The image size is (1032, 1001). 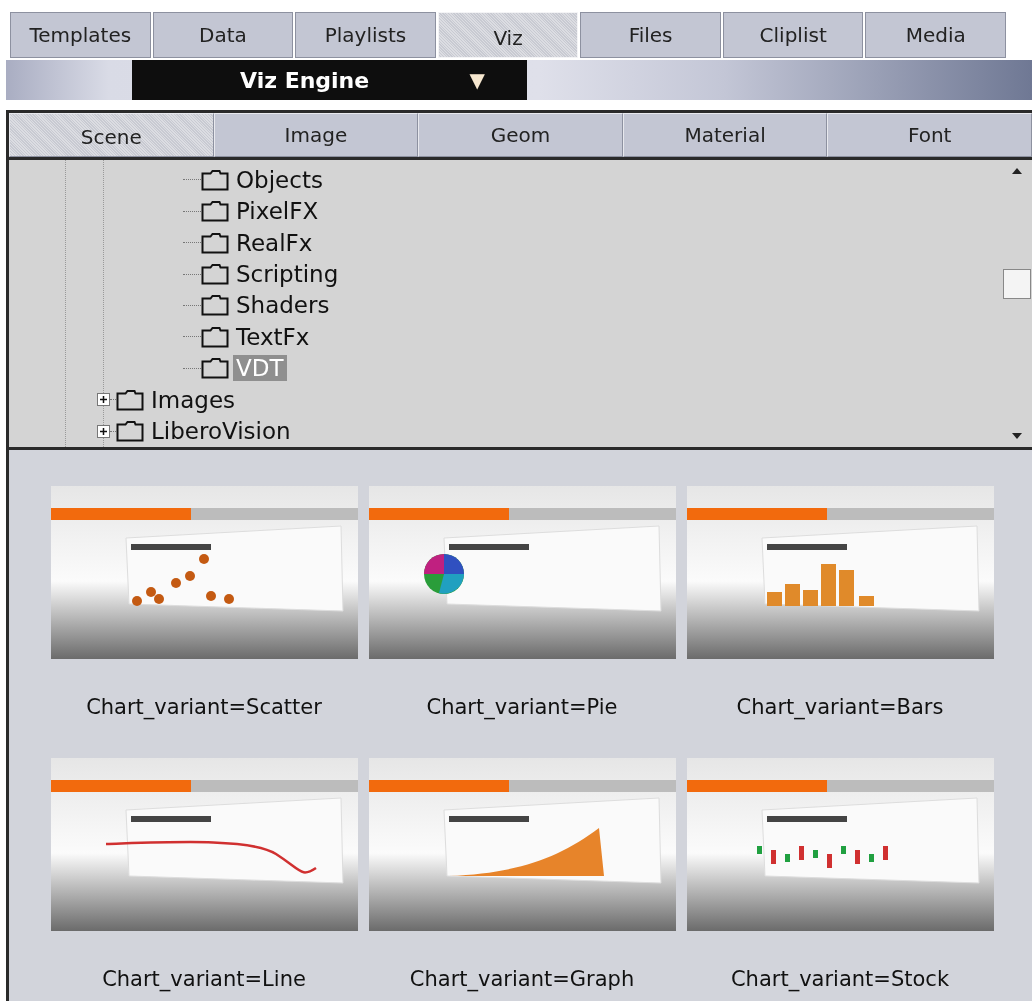 What do you see at coordinates (650, 35) in the screenshot?
I see `tab: Files` at bounding box center [650, 35].